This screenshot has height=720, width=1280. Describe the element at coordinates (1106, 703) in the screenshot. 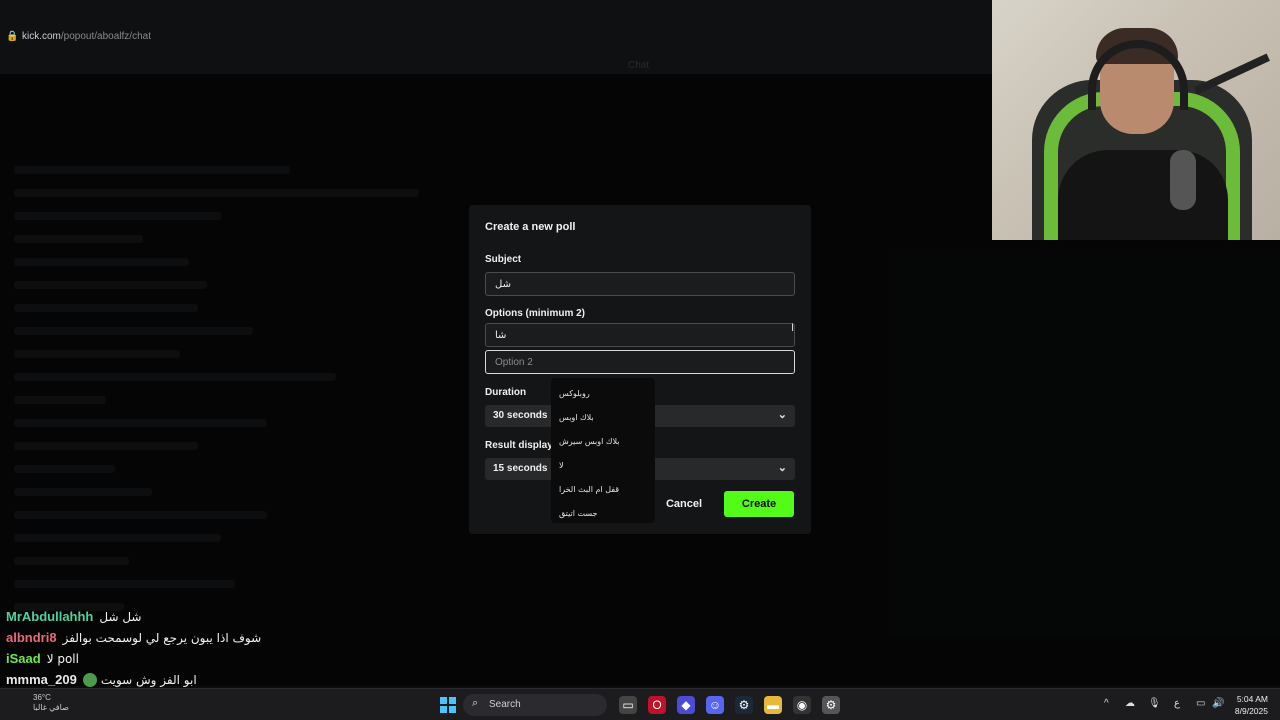

I see `chevron-up-icon: ^` at that location.